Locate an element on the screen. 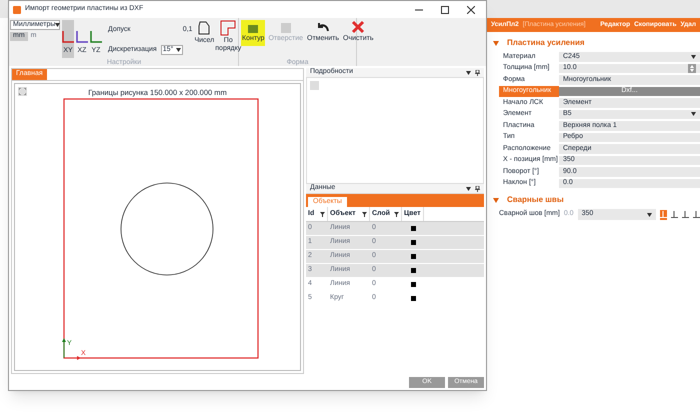  spinner-icon is located at coordinates (692, 68).